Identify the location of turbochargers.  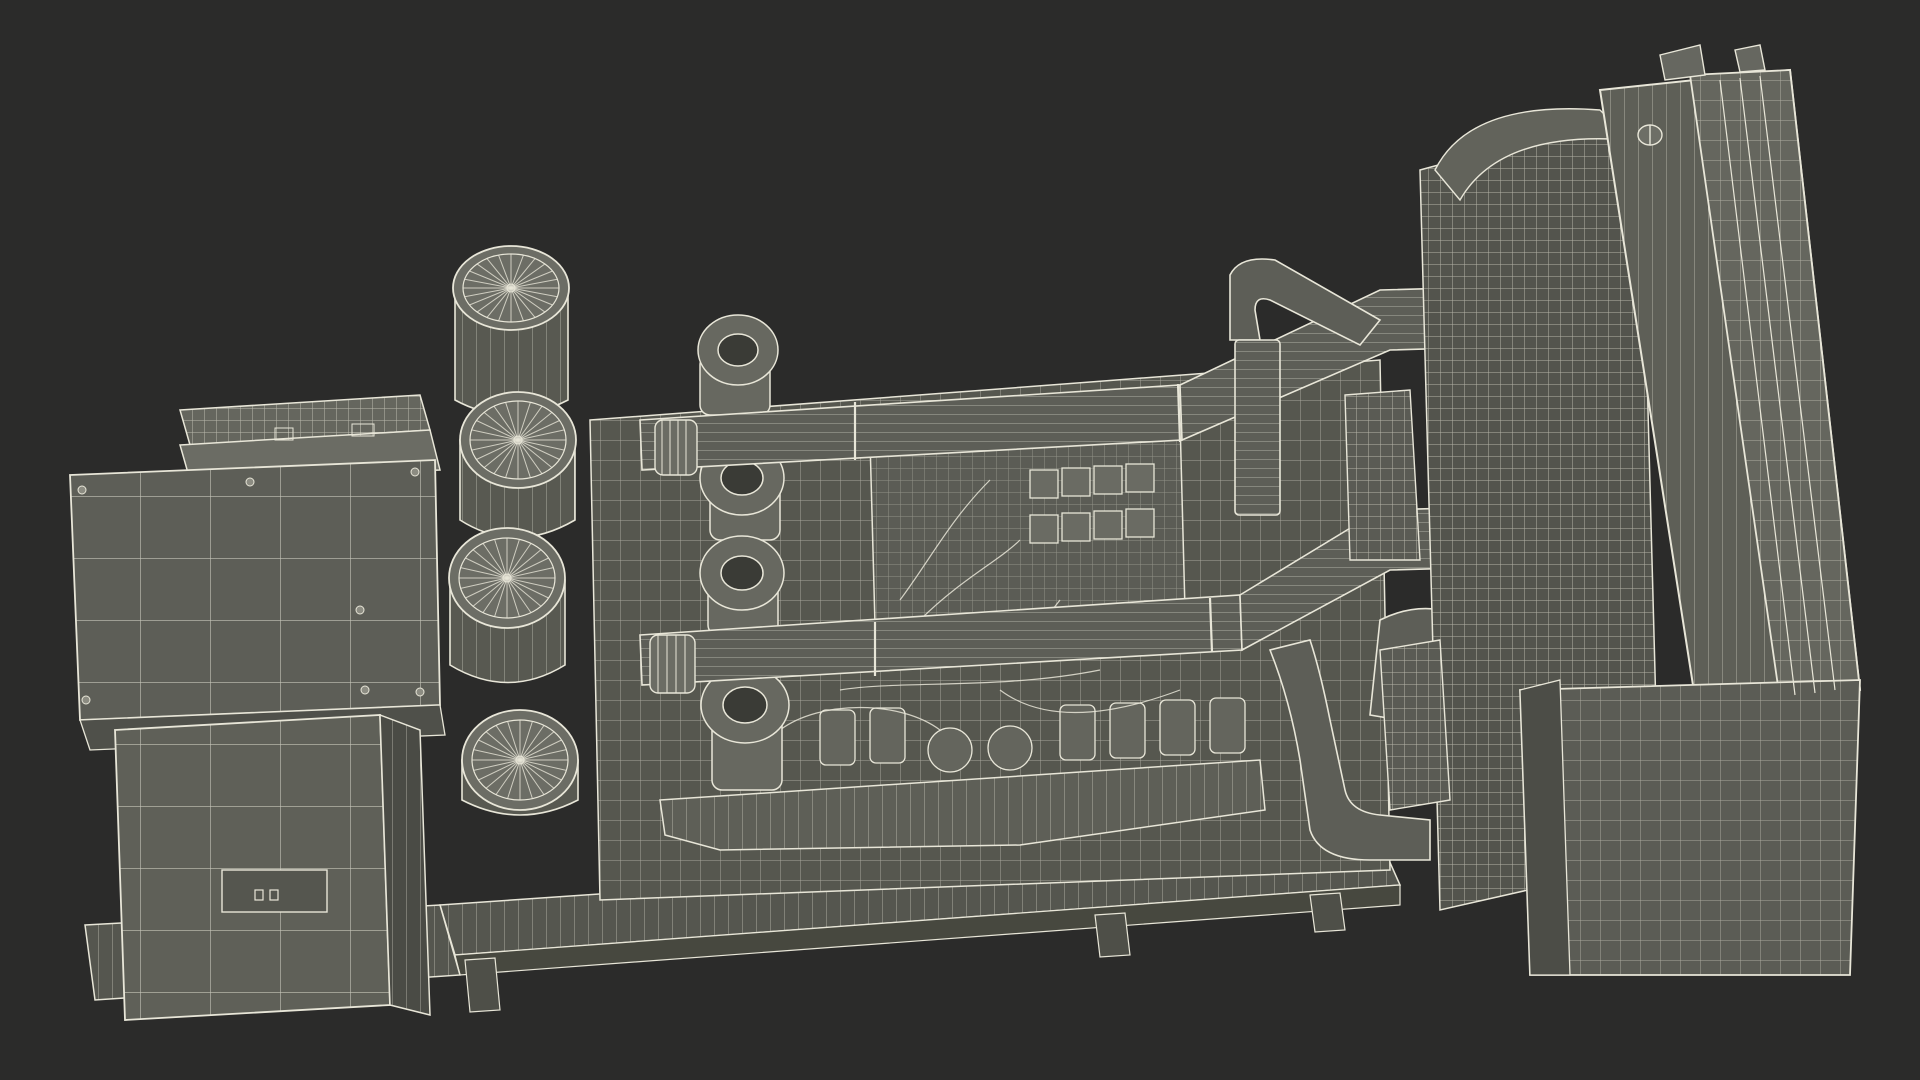
(743, 552).